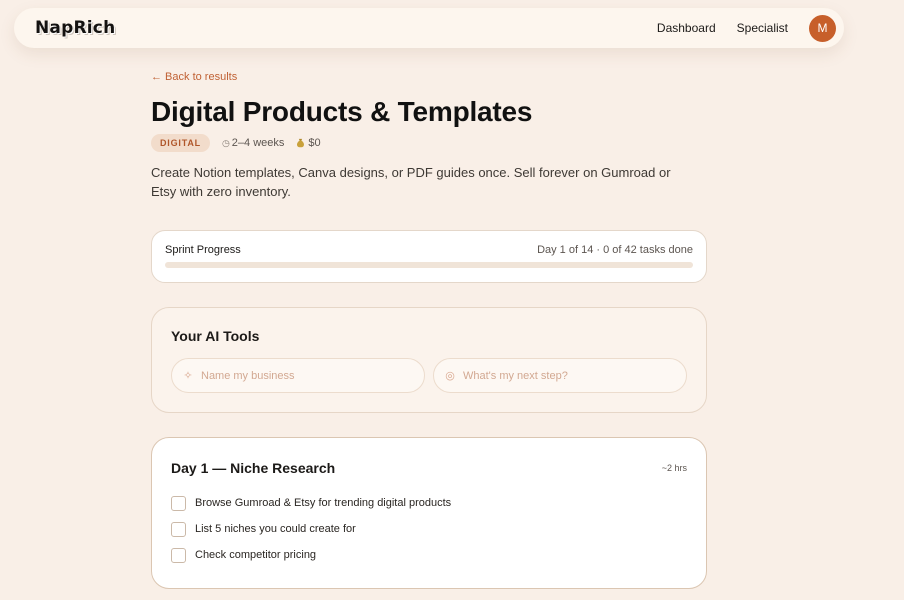 This screenshot has width=904, height=600. I want to click on back-to-results-link: ← Back to results, so click(194, 77).